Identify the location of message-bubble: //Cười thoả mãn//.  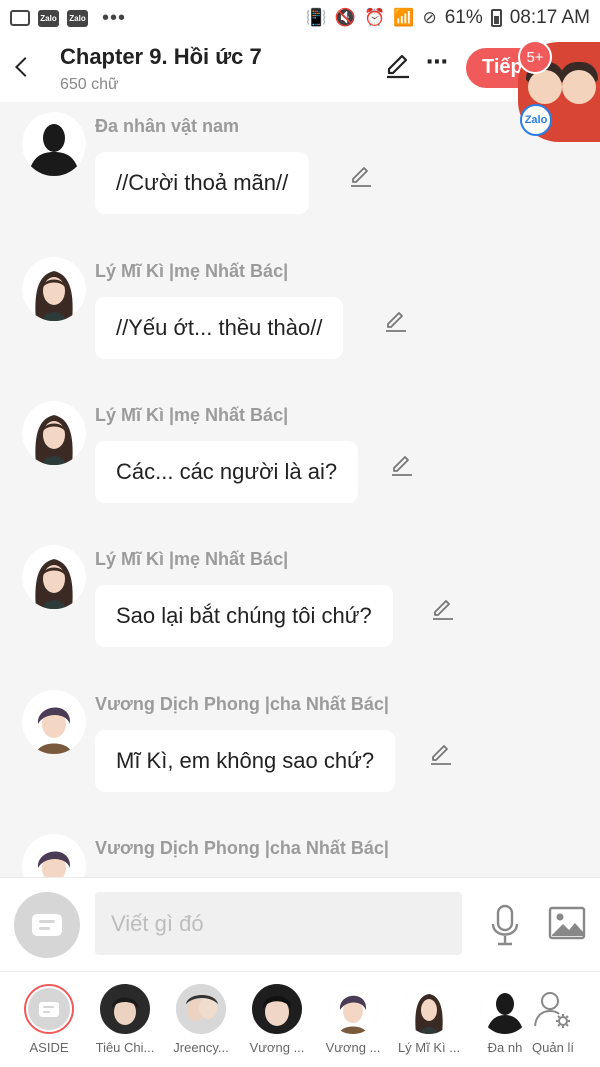
(202, 183).